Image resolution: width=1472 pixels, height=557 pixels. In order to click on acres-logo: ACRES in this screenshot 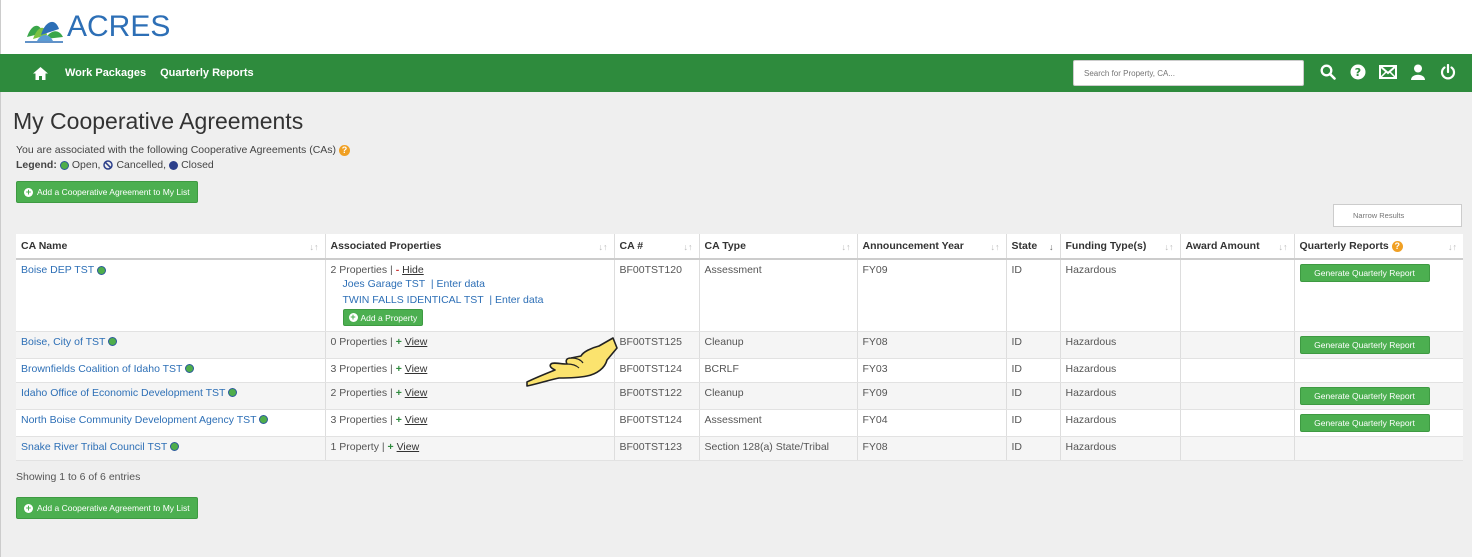, I will do `click(96, 27)`.